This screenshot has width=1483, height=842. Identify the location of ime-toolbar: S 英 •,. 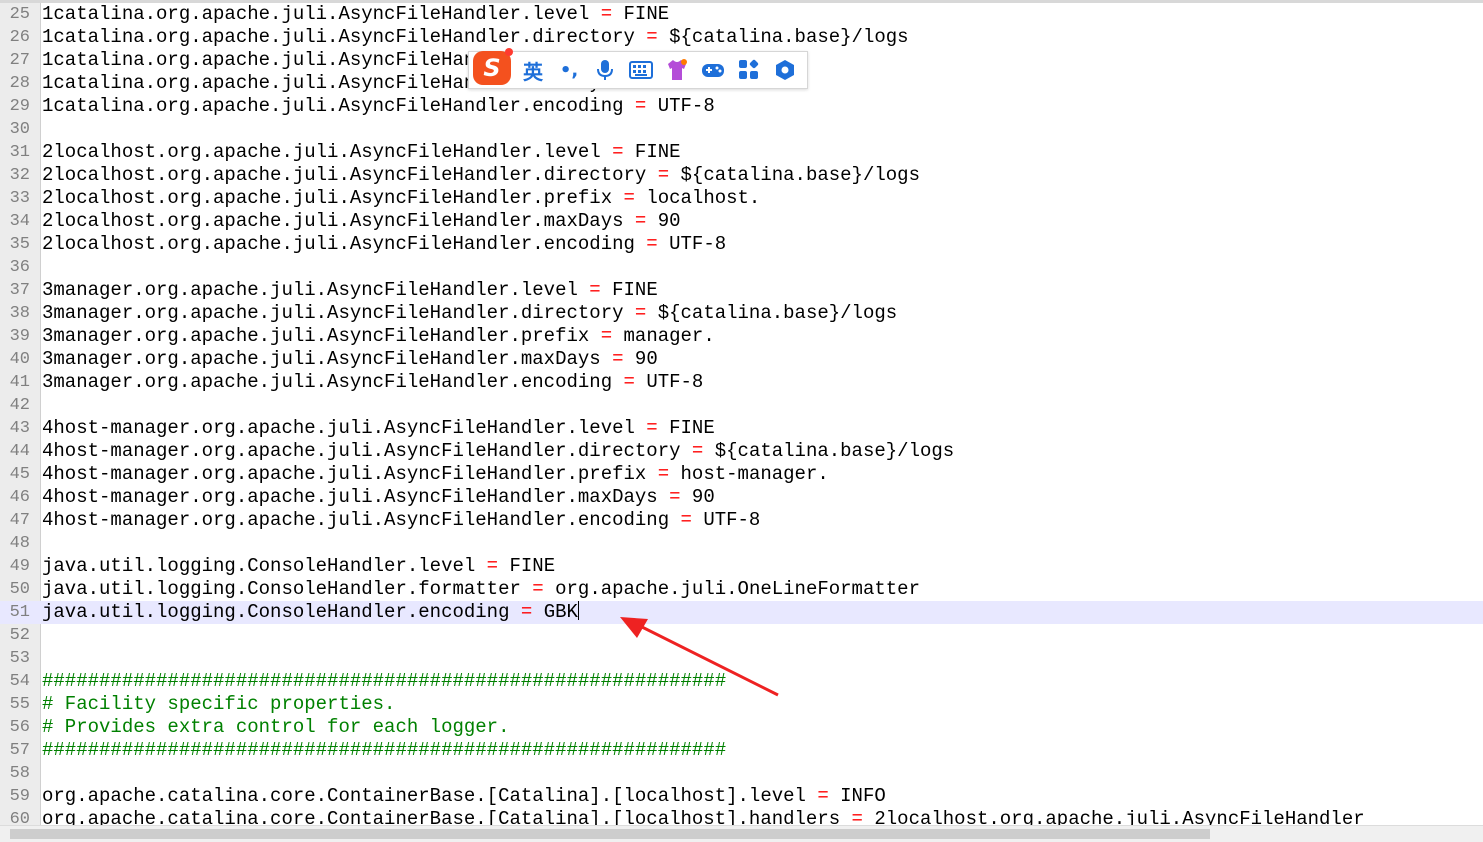
(638, 68).